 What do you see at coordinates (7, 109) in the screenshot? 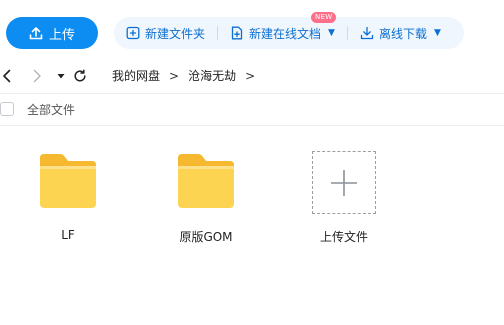
I see `select-all-checkbox` at bounding box center [7, 109].